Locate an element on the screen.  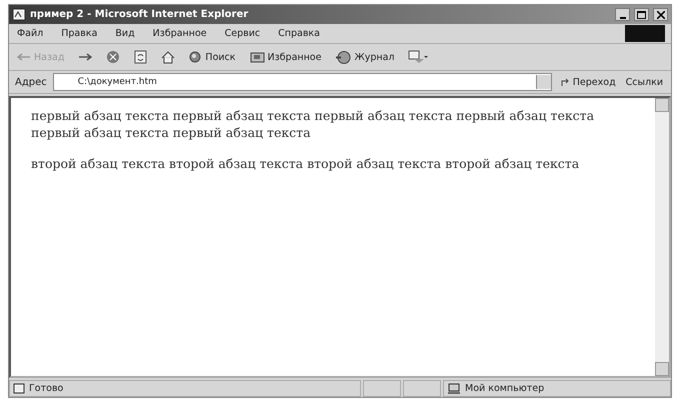
home-icon is located at coordinates (168, 57).